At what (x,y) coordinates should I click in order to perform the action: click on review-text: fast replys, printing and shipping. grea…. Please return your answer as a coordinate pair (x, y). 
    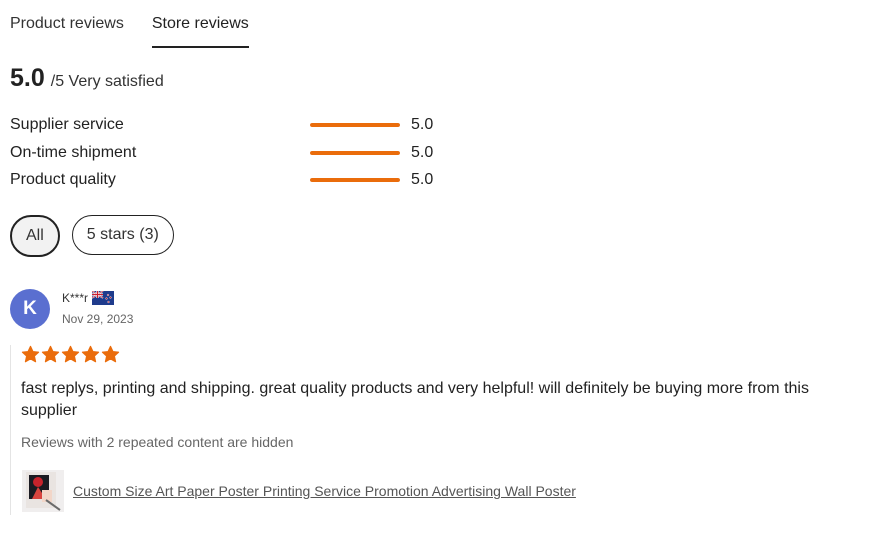
    Looking at the image, I should click on (415, 399).